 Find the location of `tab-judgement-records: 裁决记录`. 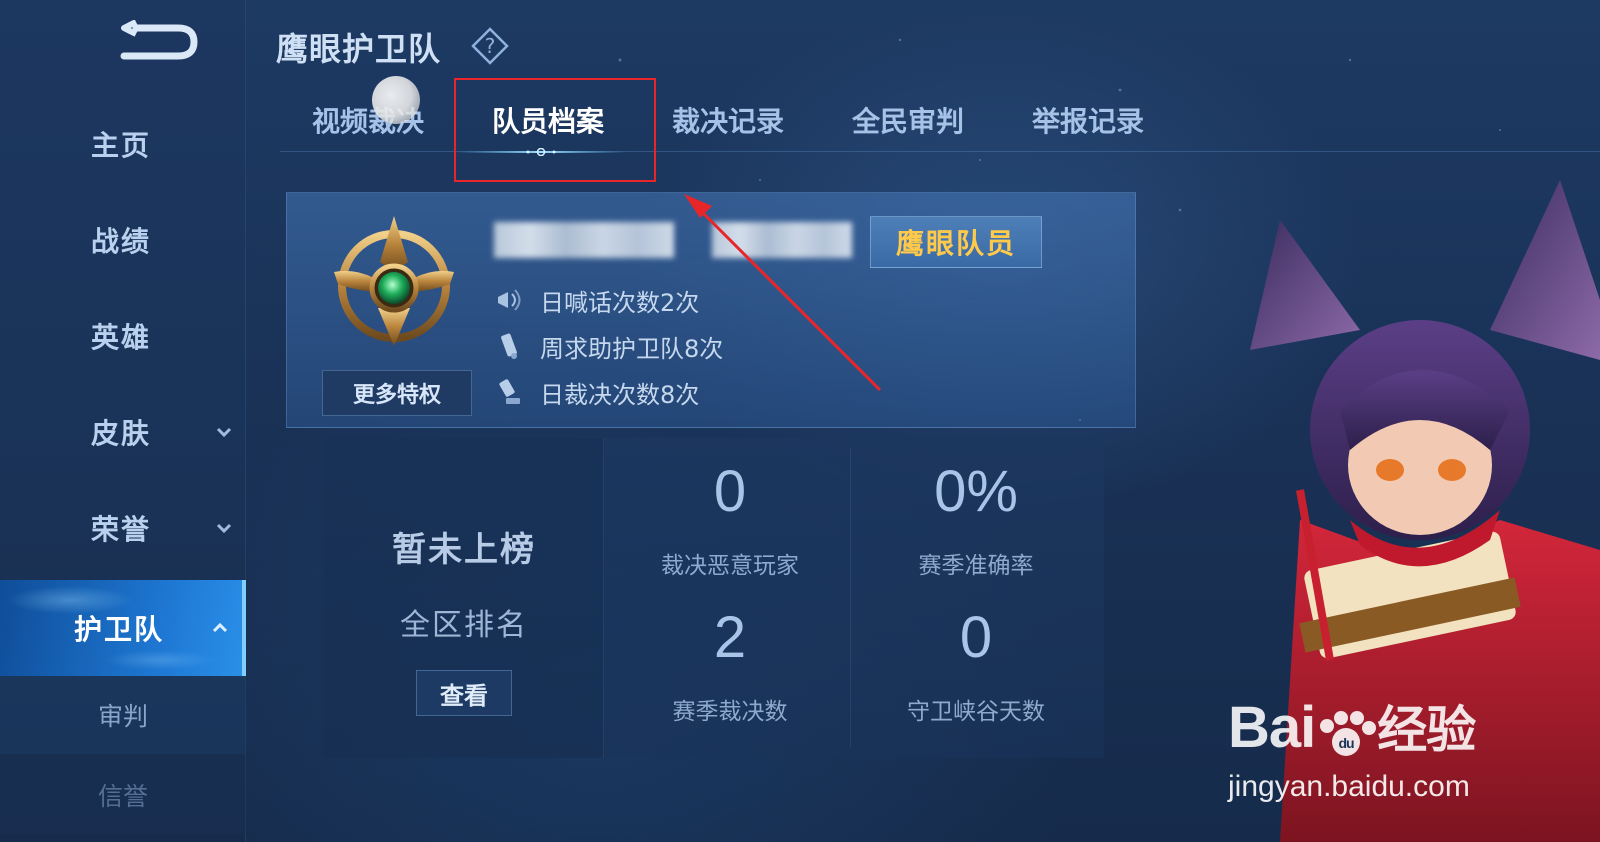

tab-judgement-records: 裁决记录 is located at coordinates (728, 126).